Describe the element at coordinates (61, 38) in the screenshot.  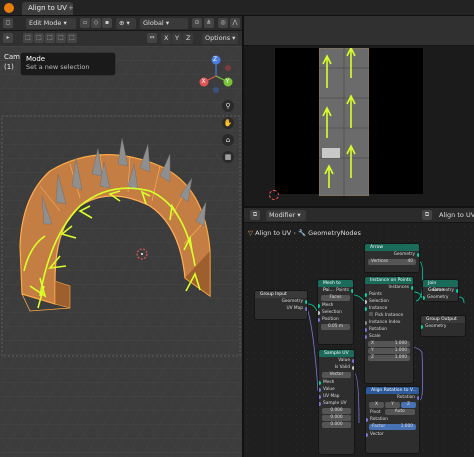
I see `select-invert-icon: ⬚` at that location.